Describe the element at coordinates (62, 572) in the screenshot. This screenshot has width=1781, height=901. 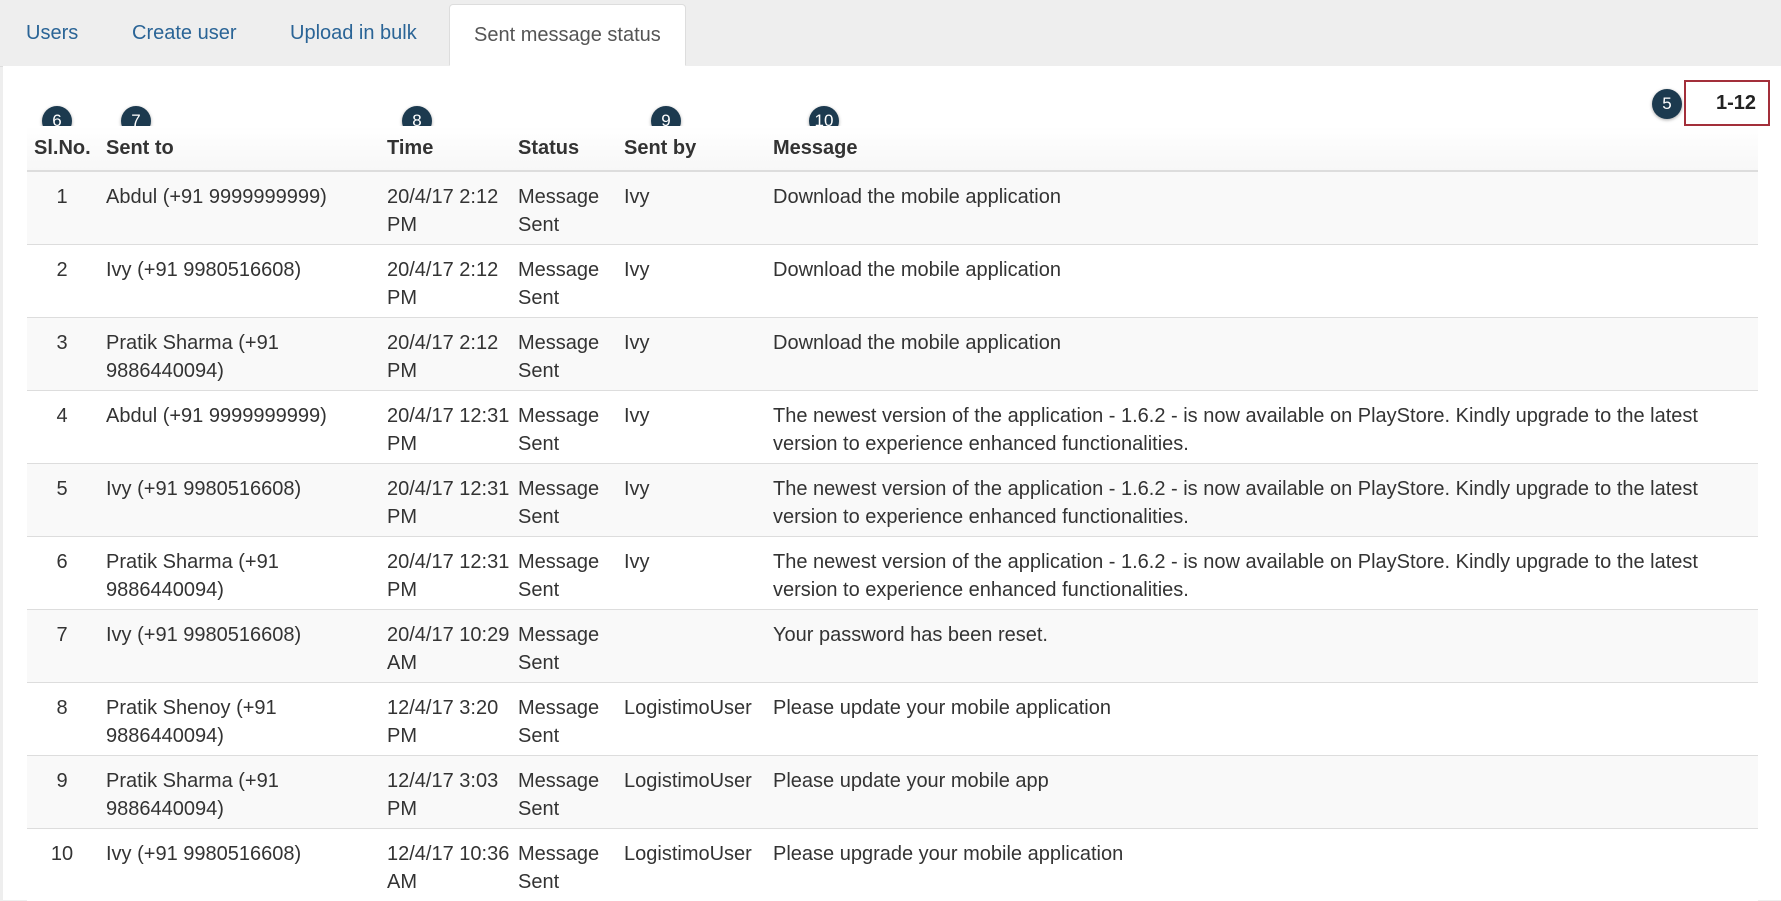
I see `cell-slno: 6` at that location.